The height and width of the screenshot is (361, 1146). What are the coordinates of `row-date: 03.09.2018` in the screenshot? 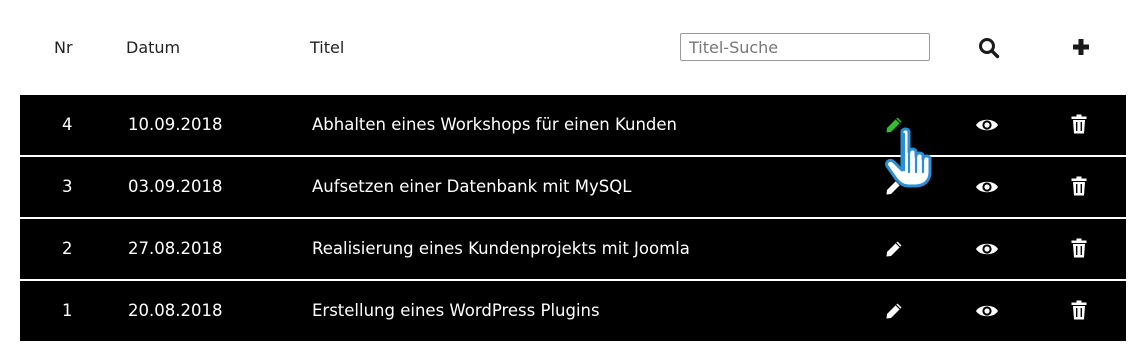 It's located at (175, 186).